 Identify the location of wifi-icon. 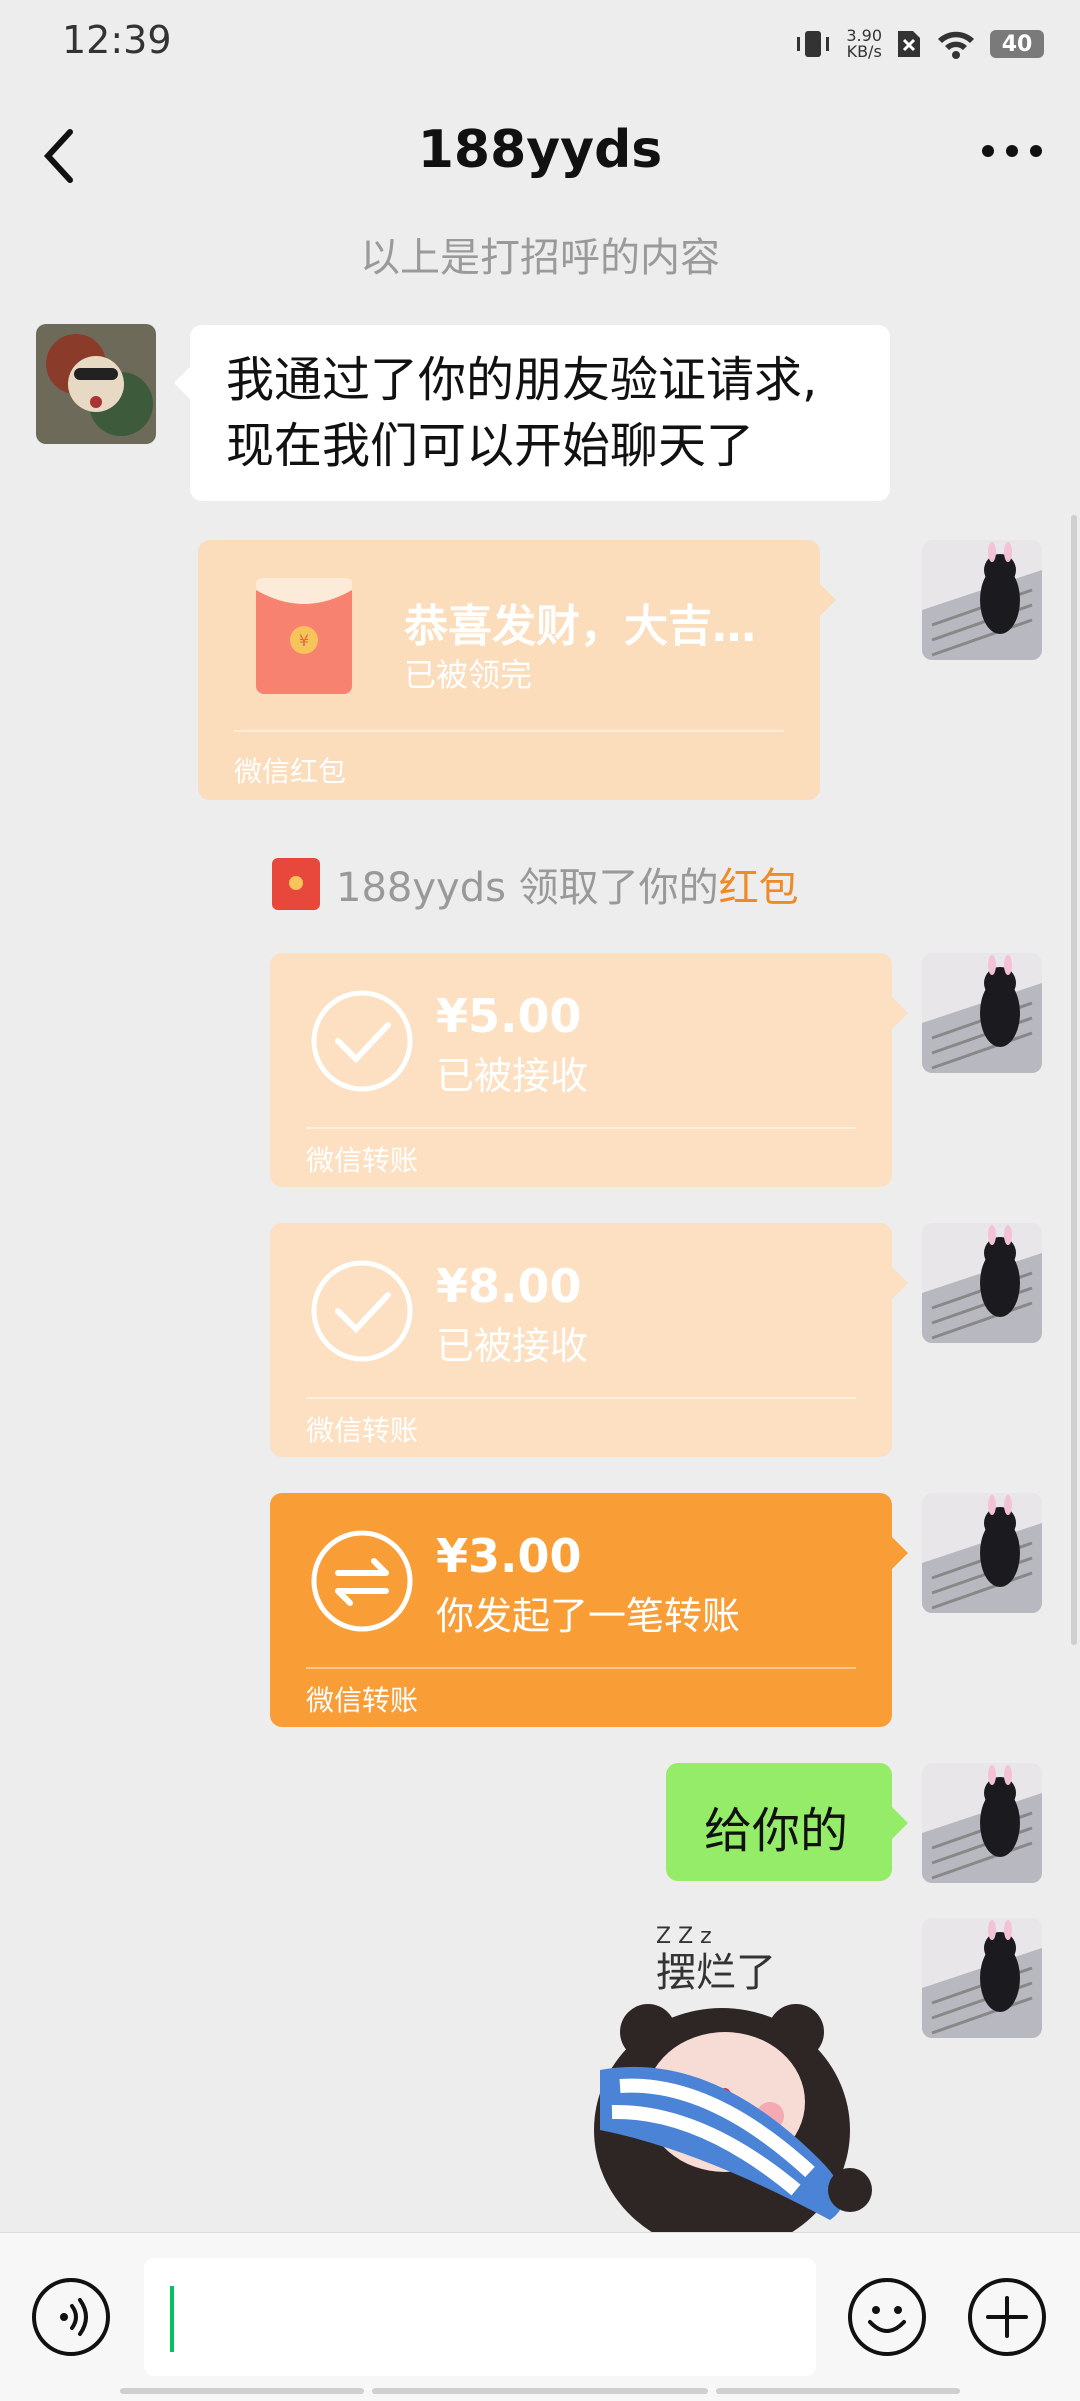
(956, 45).